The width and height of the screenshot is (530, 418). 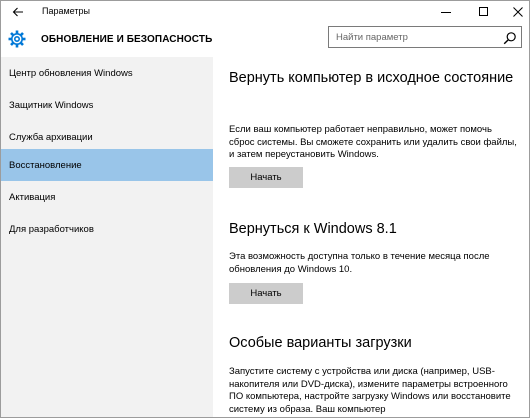 I want to click on gear-icon, so click(x=17, y=39).